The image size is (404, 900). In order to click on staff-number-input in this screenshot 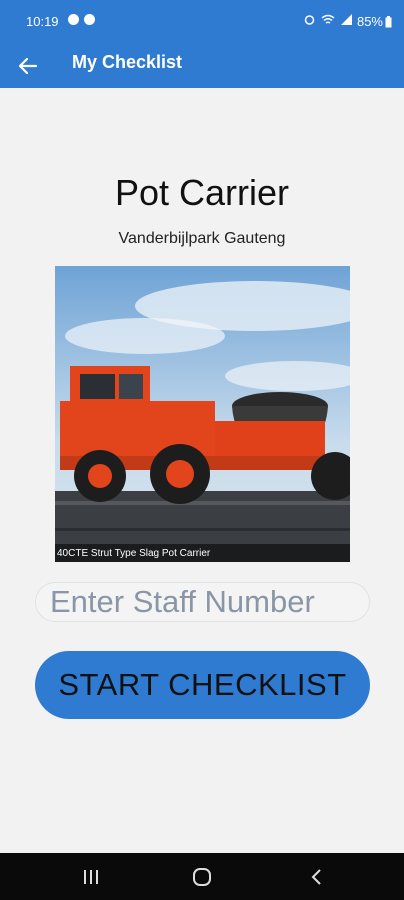, I will do `click(202, 602)`.